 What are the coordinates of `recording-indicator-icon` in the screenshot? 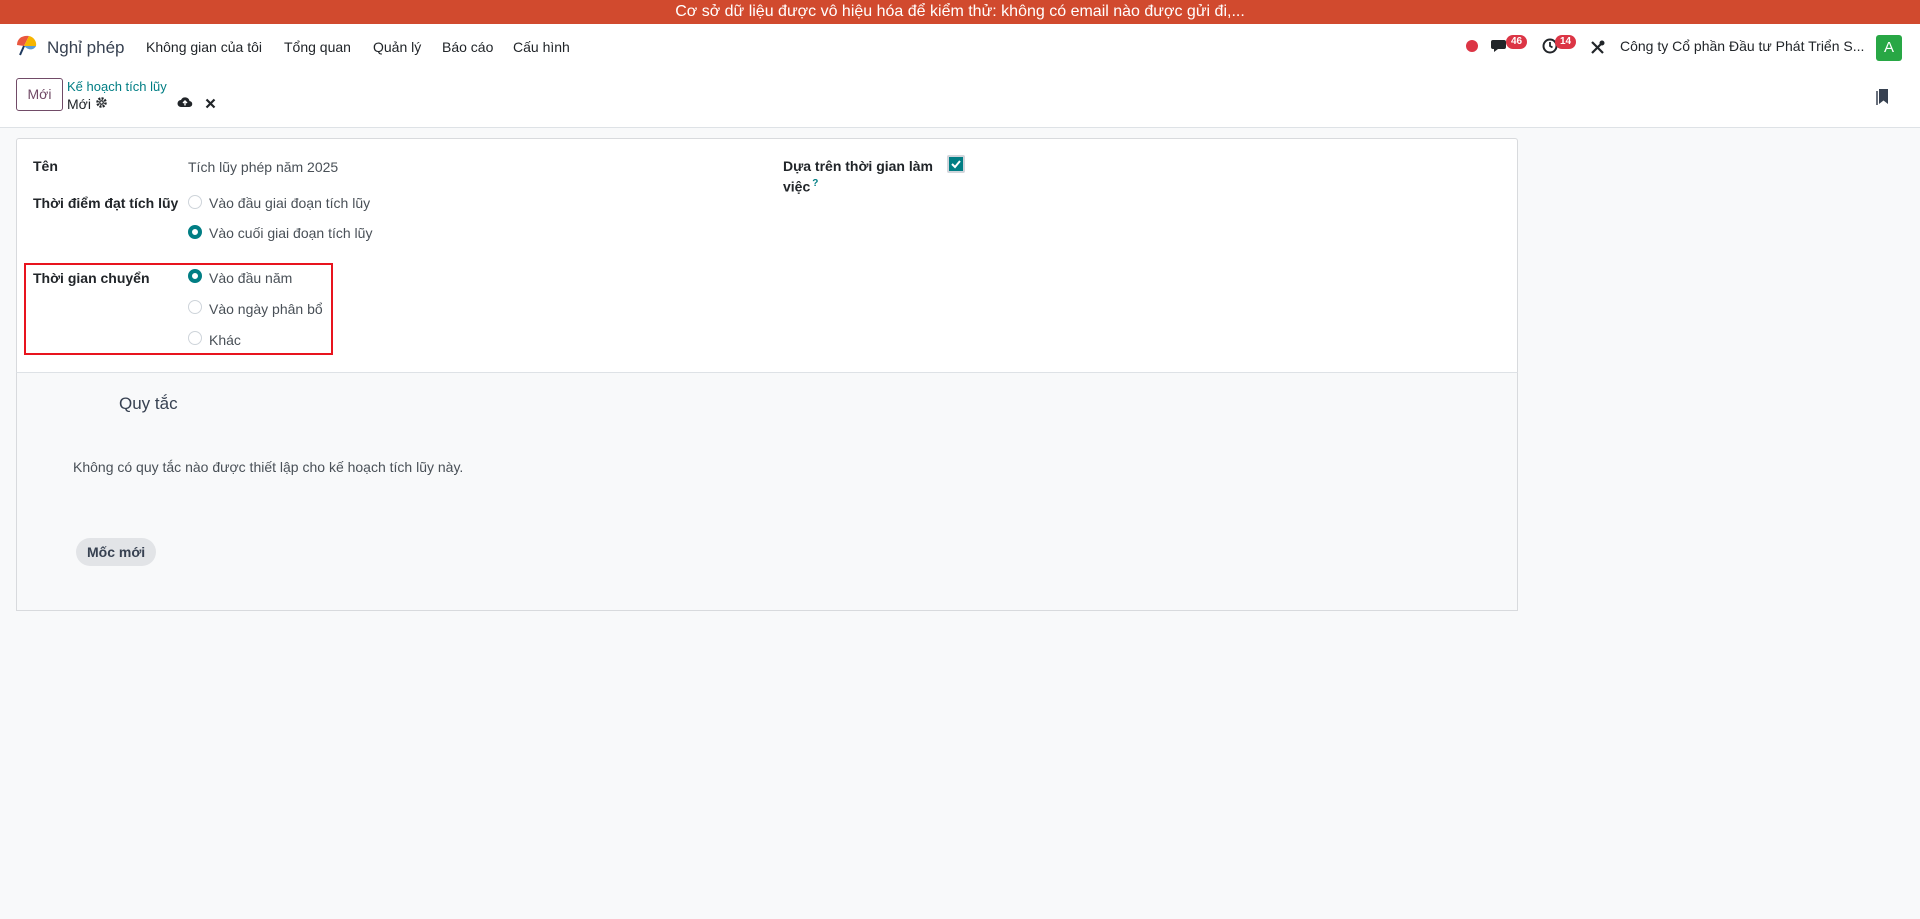 It's located at (1472, 46).